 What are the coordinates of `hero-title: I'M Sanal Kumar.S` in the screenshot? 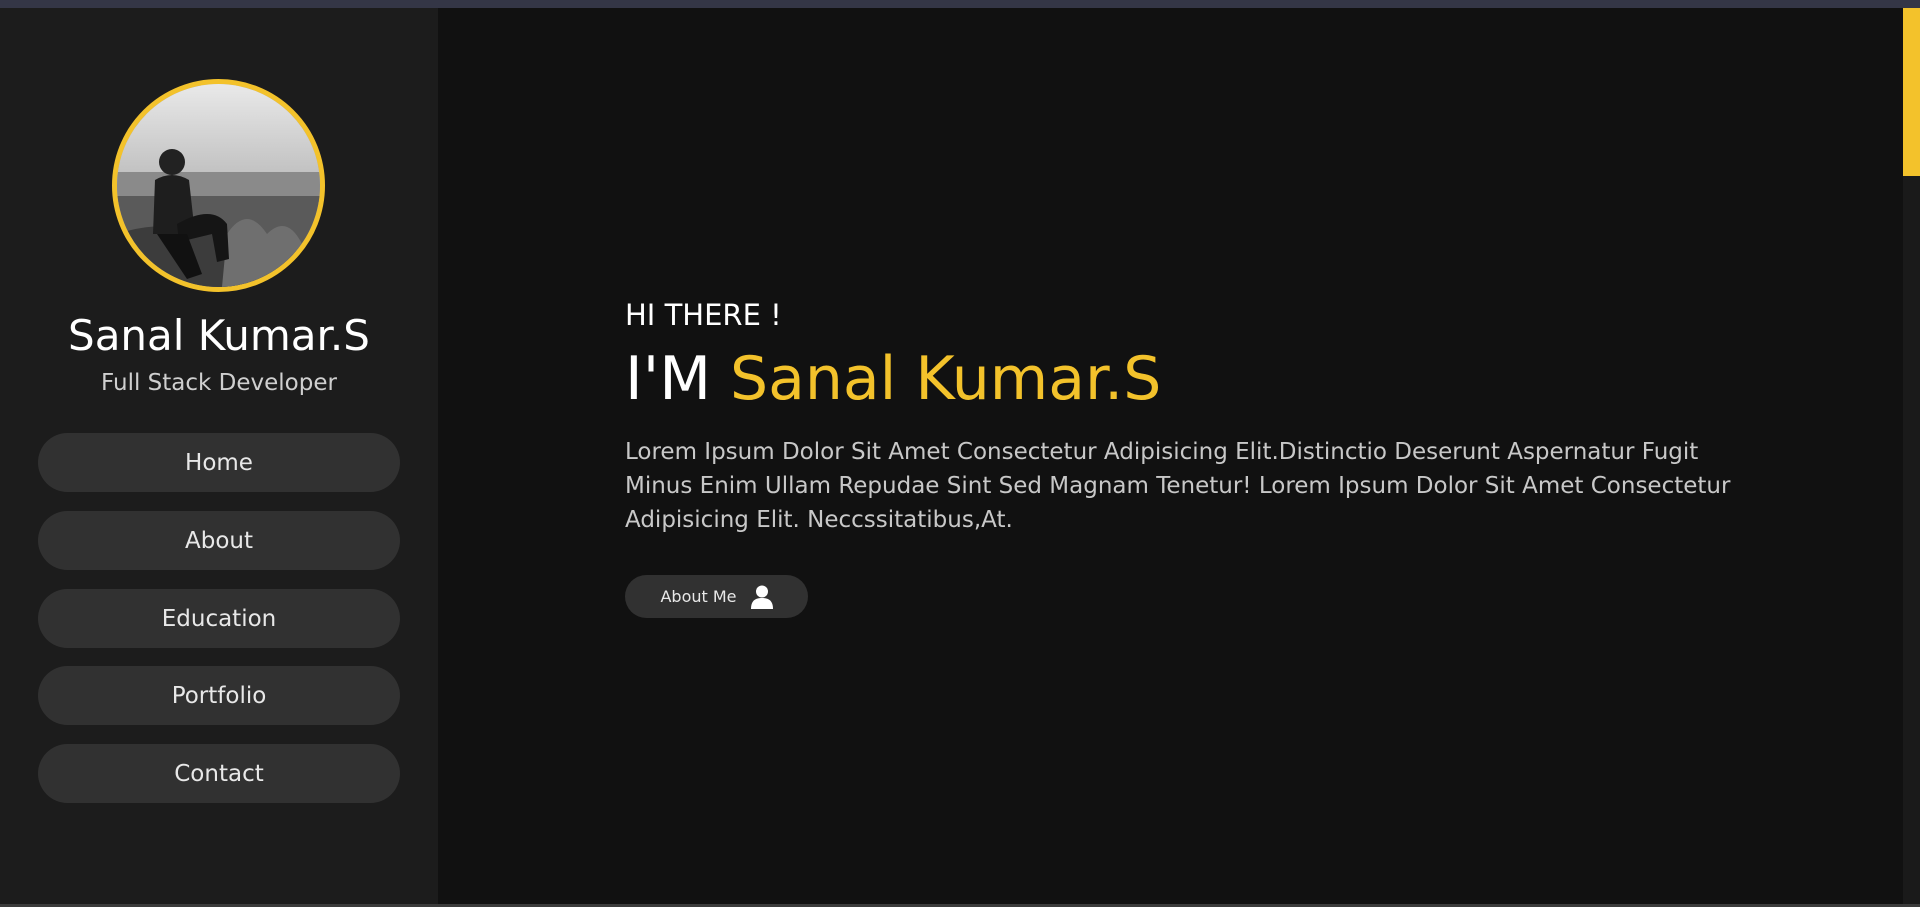 It's located at (893, 379).